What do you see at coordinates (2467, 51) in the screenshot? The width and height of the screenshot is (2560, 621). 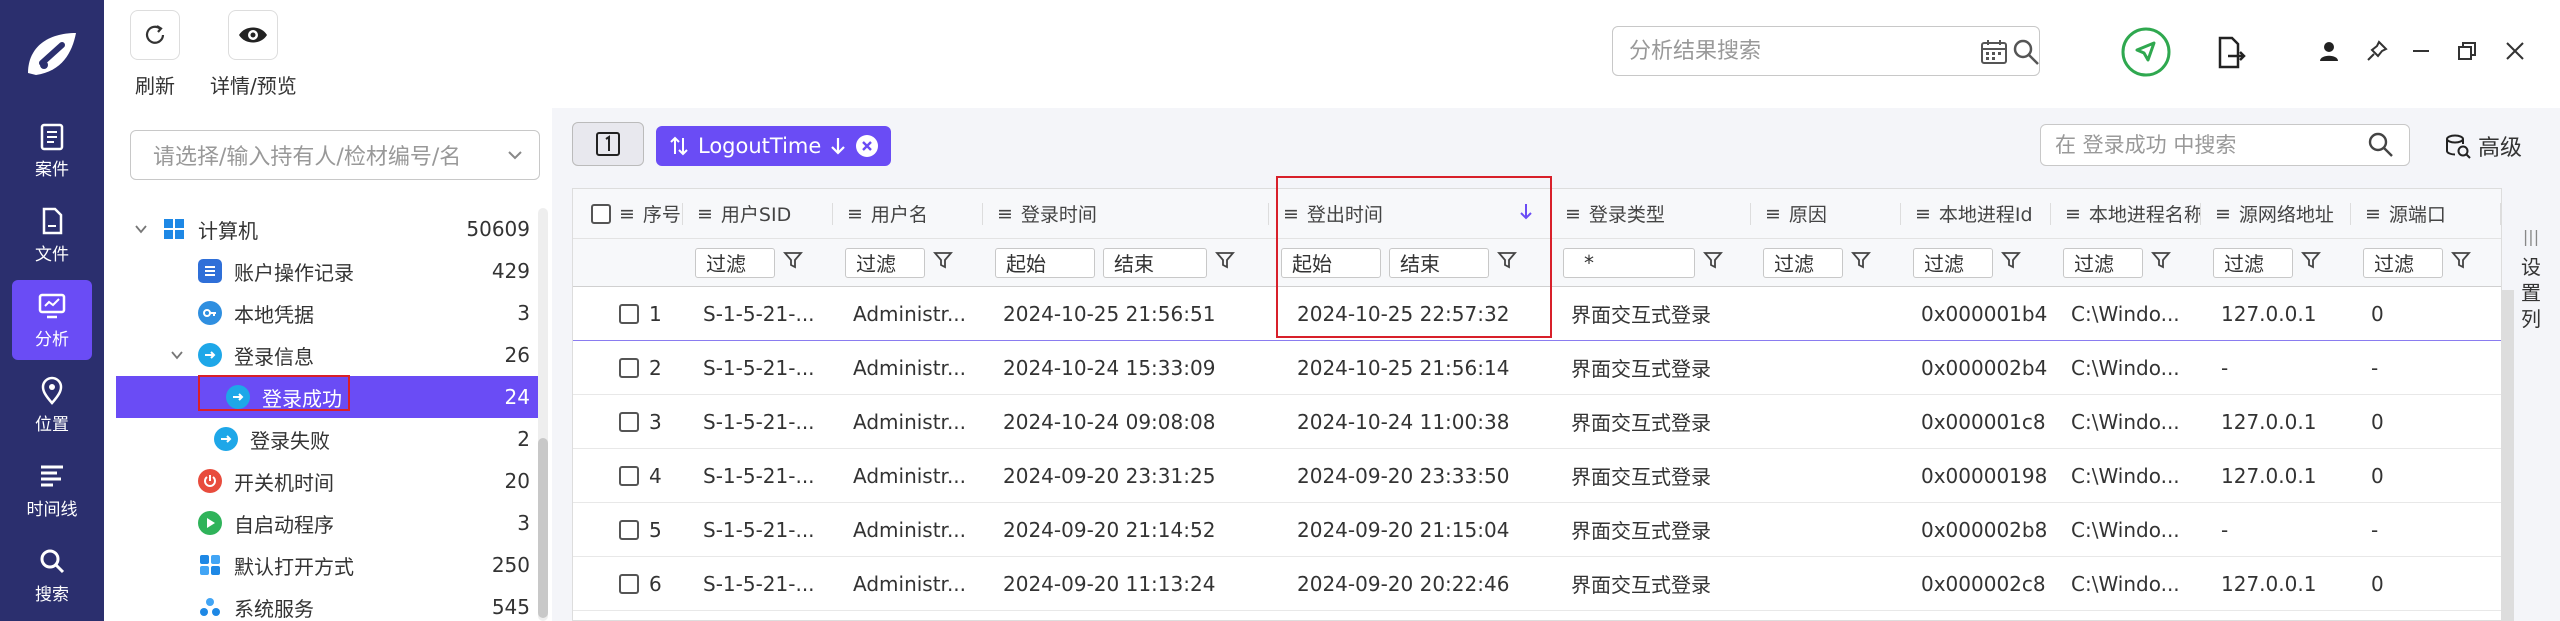 I see `restore-icon` at bounding box center [2467, 51].